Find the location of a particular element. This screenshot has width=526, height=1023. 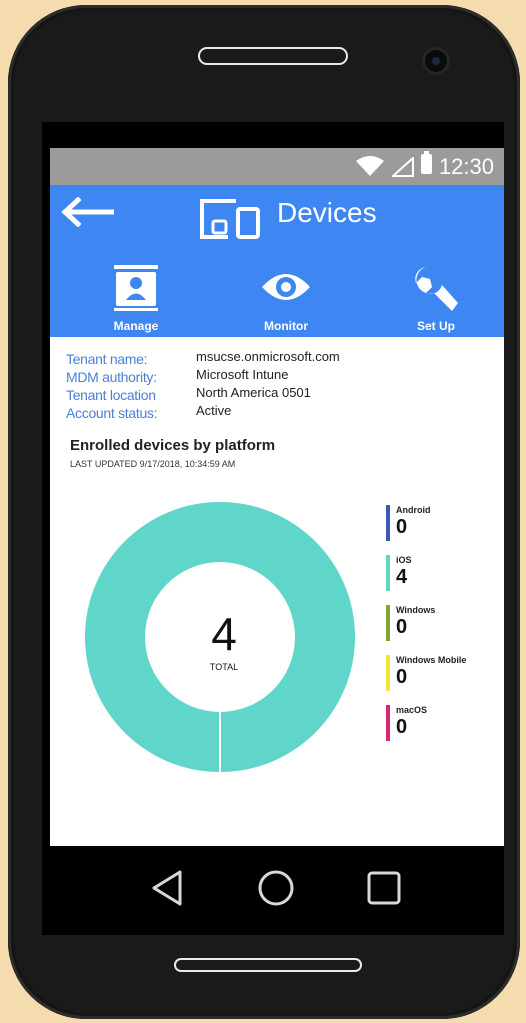

legend-label: iOS is located at coordinates (404, 560).